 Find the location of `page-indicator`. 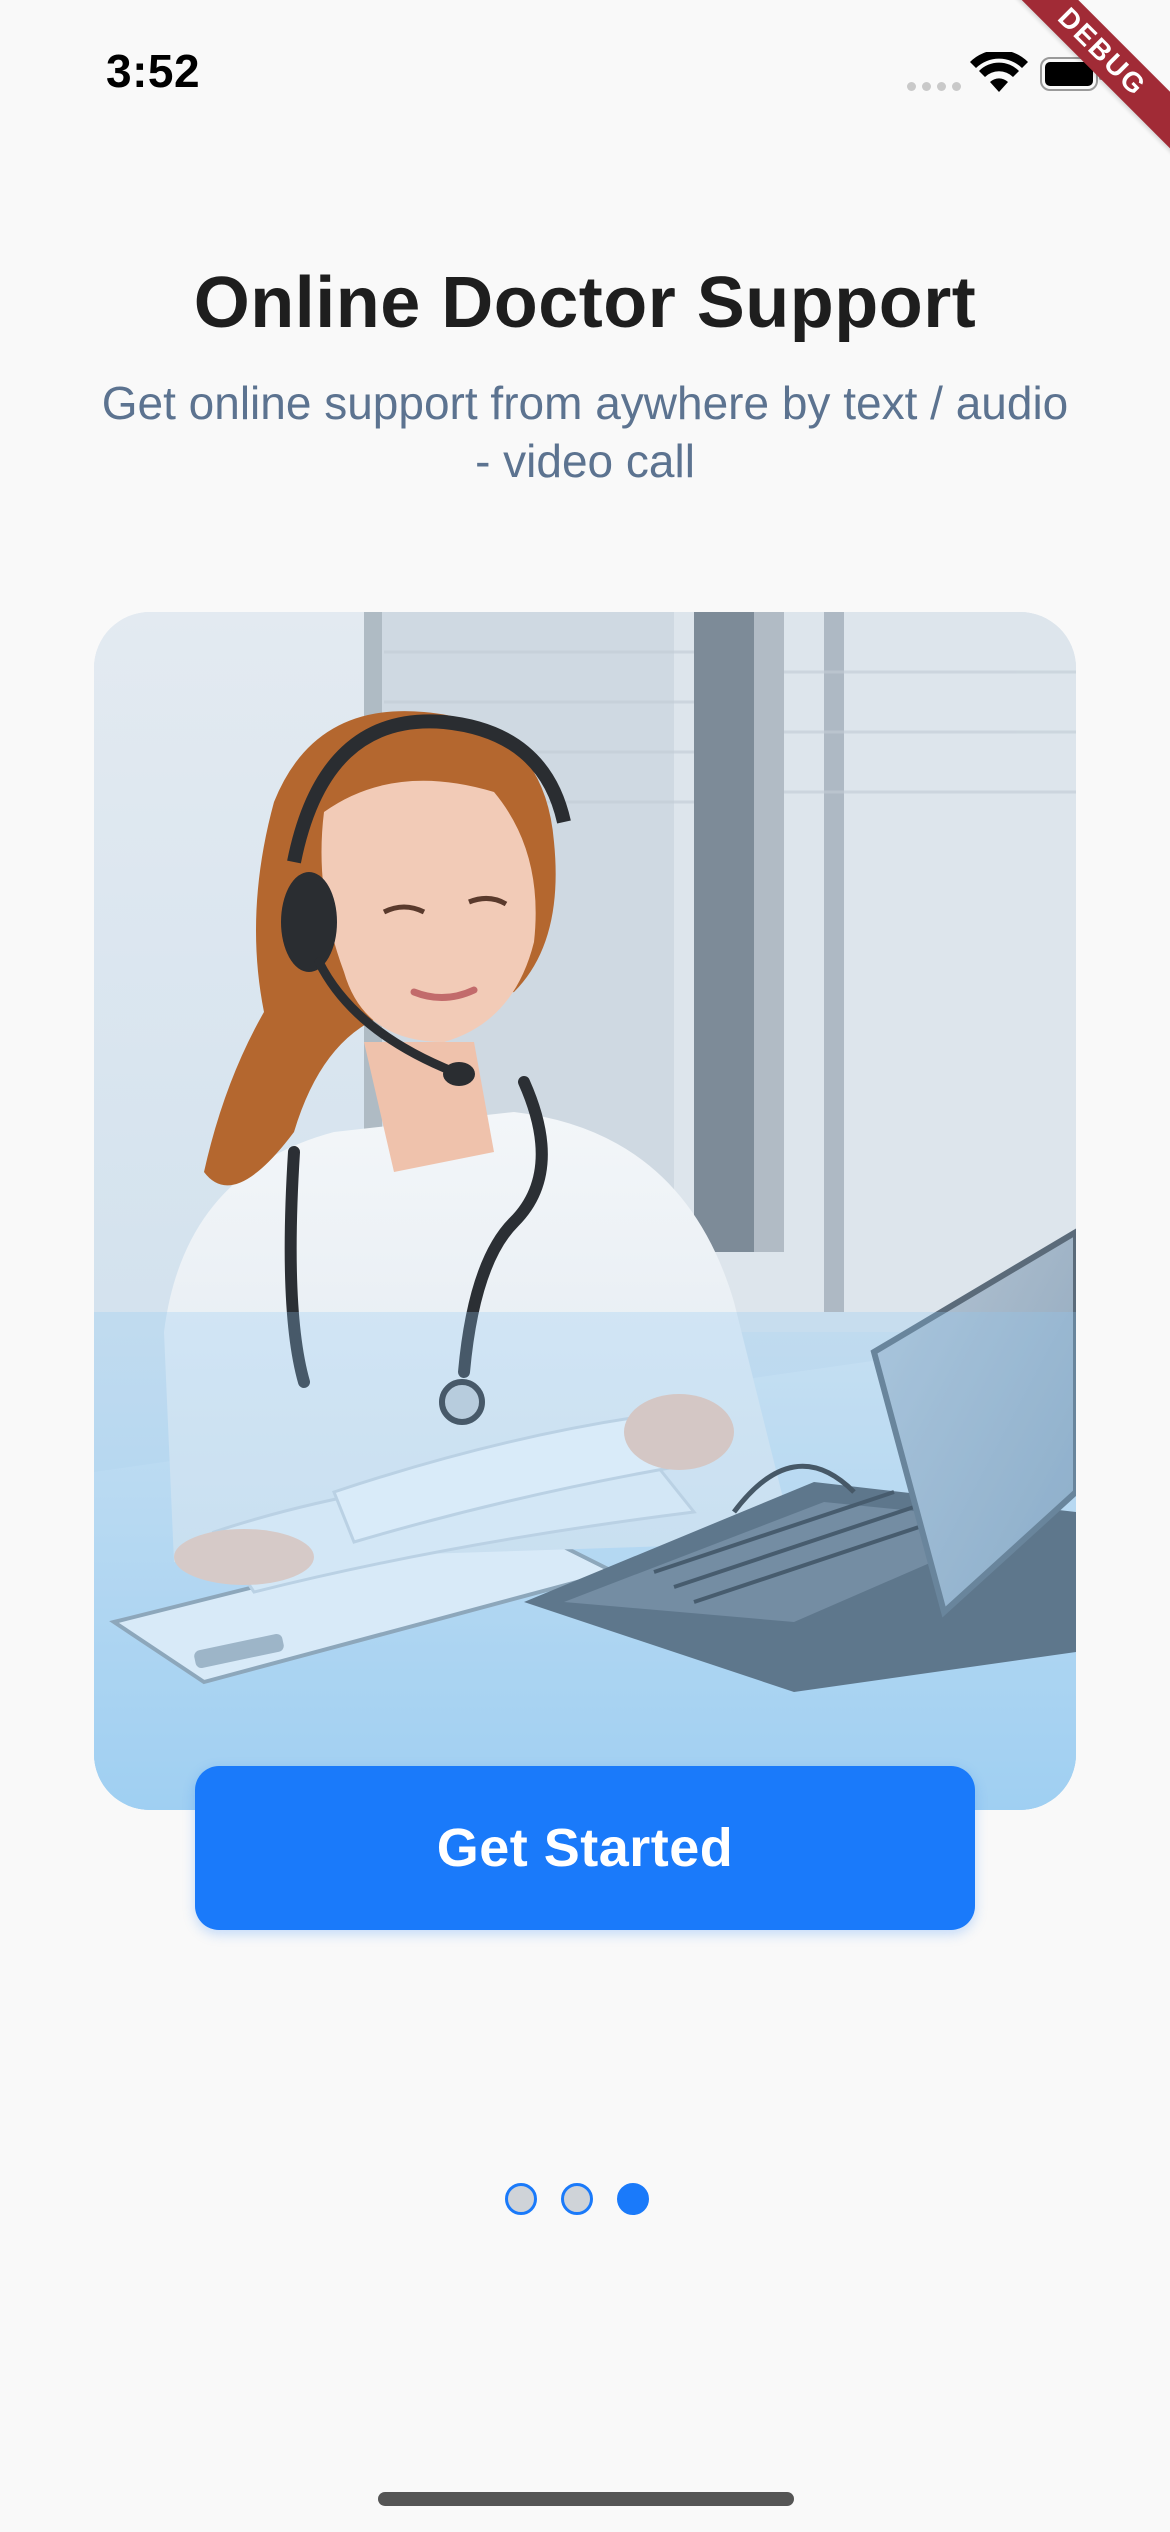

page-indicator is located at coordinates (577, 2199).